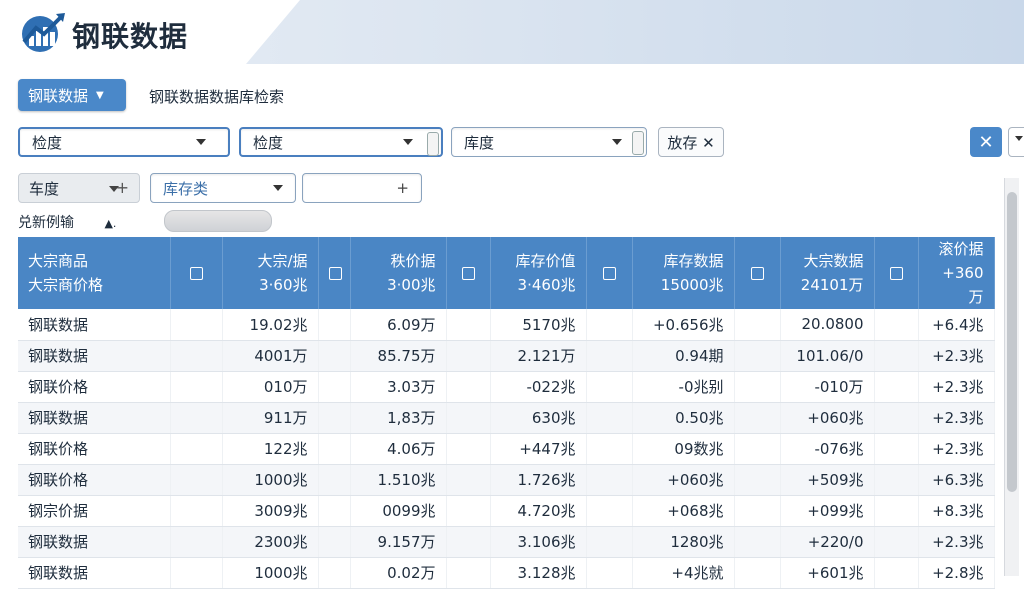  I want to click on column-header-2: 大宗/据 3·60兆, so click(270, 273).